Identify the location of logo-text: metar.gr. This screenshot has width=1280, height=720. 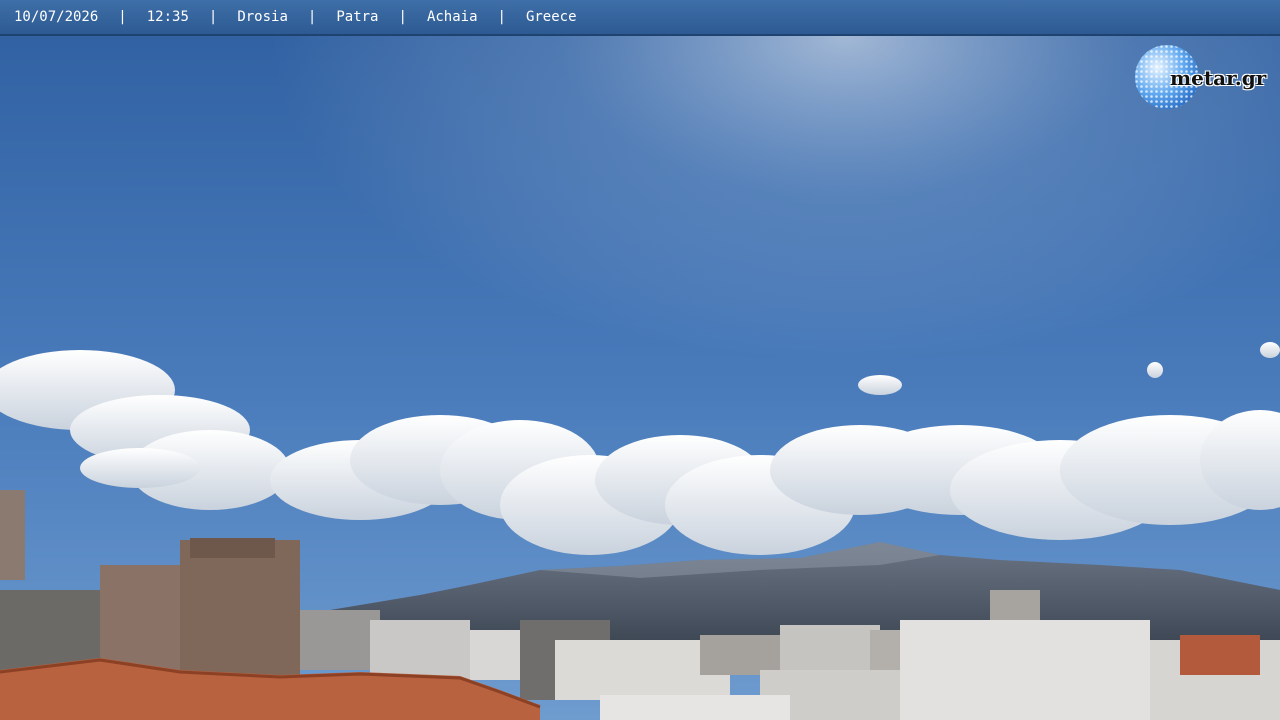
(1218, 78).